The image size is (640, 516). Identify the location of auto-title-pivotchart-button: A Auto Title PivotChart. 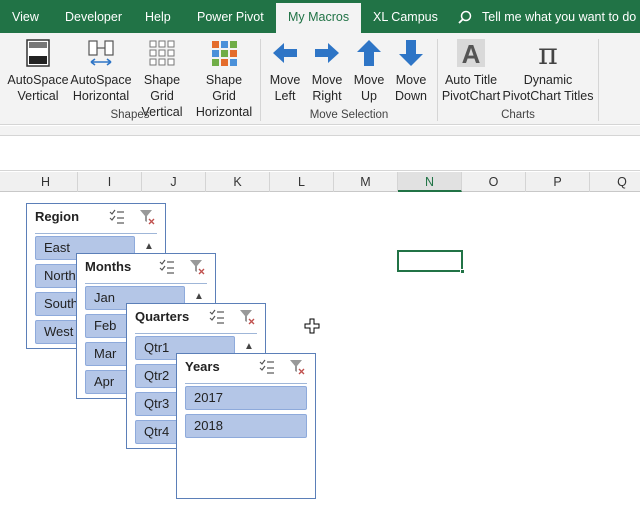
(471, 72).